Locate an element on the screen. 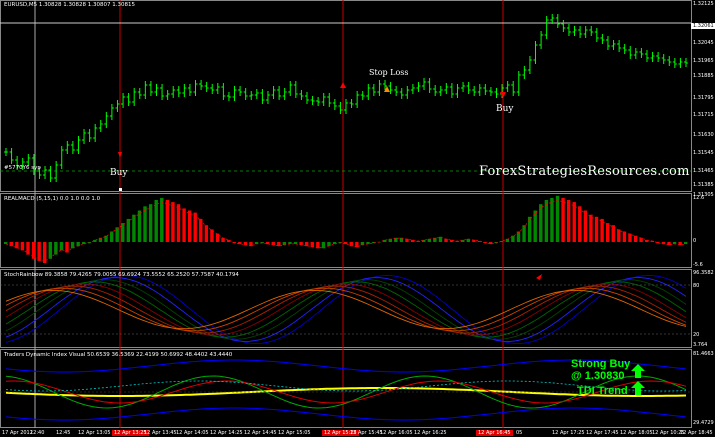 Image resolution: width=715 pixels, height=437 pixels. buy-signal-label-2: Buy is located at coordinates (505, 109).